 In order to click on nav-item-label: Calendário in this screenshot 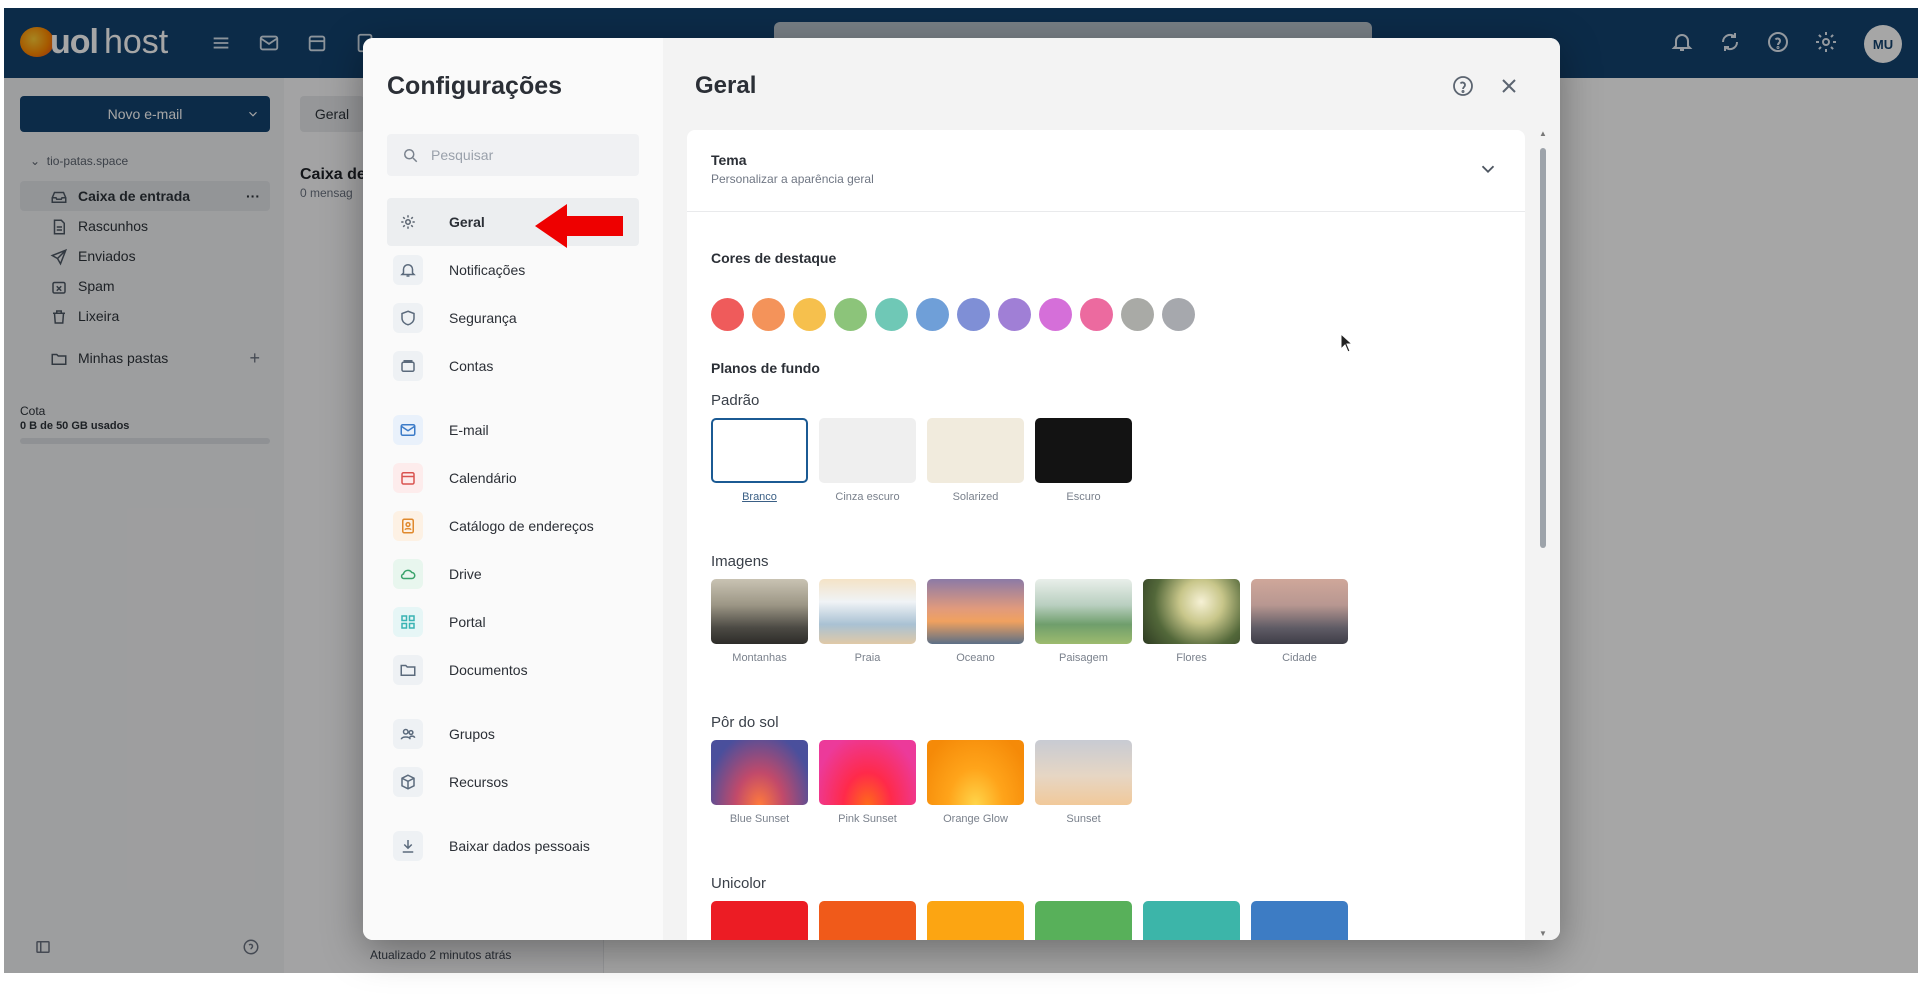, I will do `click(483, 478)`.